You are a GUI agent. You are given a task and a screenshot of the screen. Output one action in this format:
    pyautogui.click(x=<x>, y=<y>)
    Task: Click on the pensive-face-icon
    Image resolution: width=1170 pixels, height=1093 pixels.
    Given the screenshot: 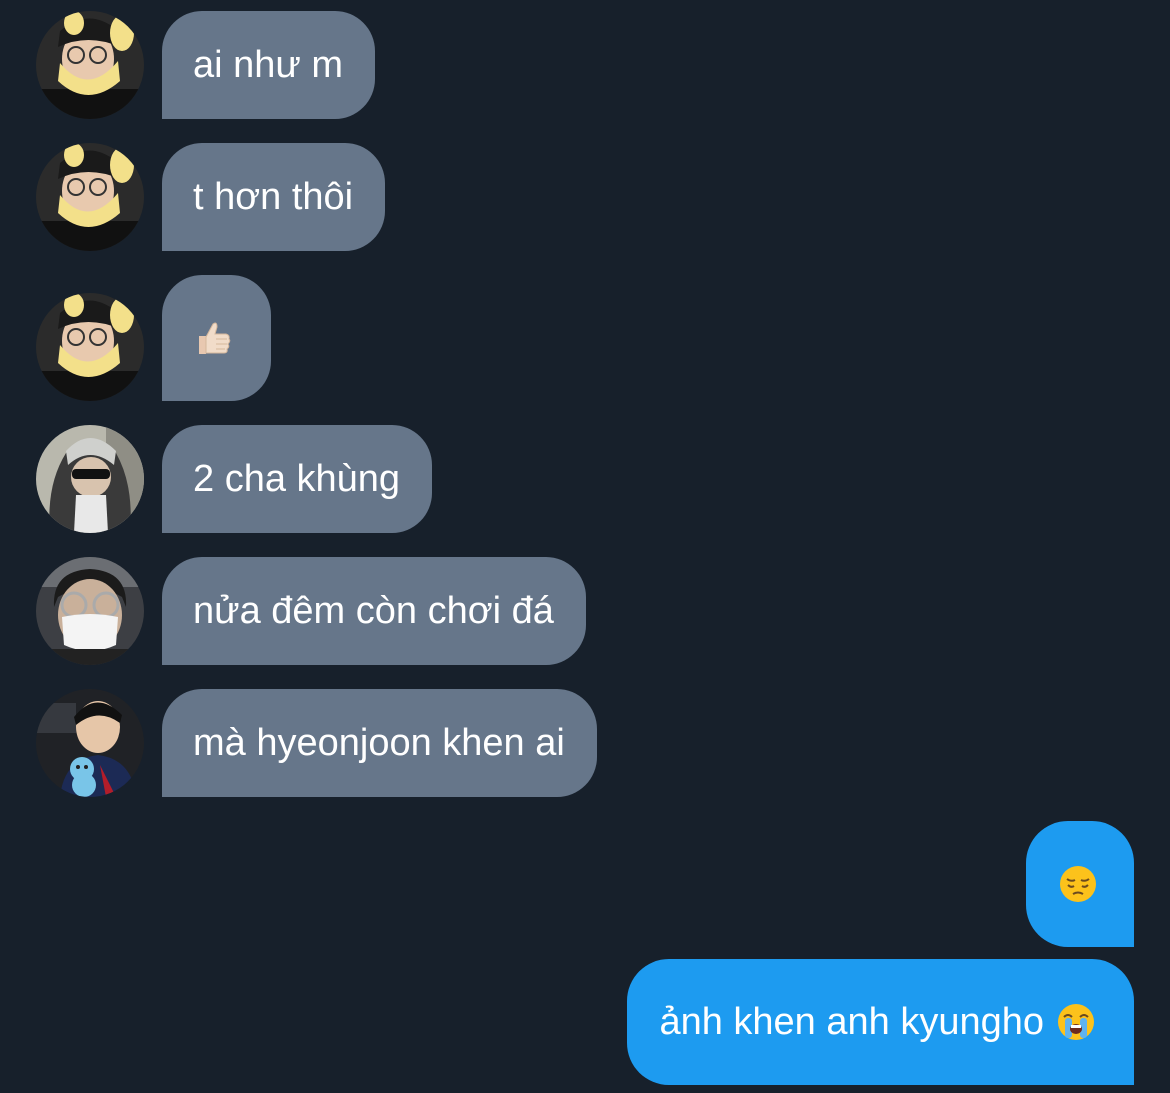 What is the action you would take?
    pyautogui.click(x=1078, y=884)
    